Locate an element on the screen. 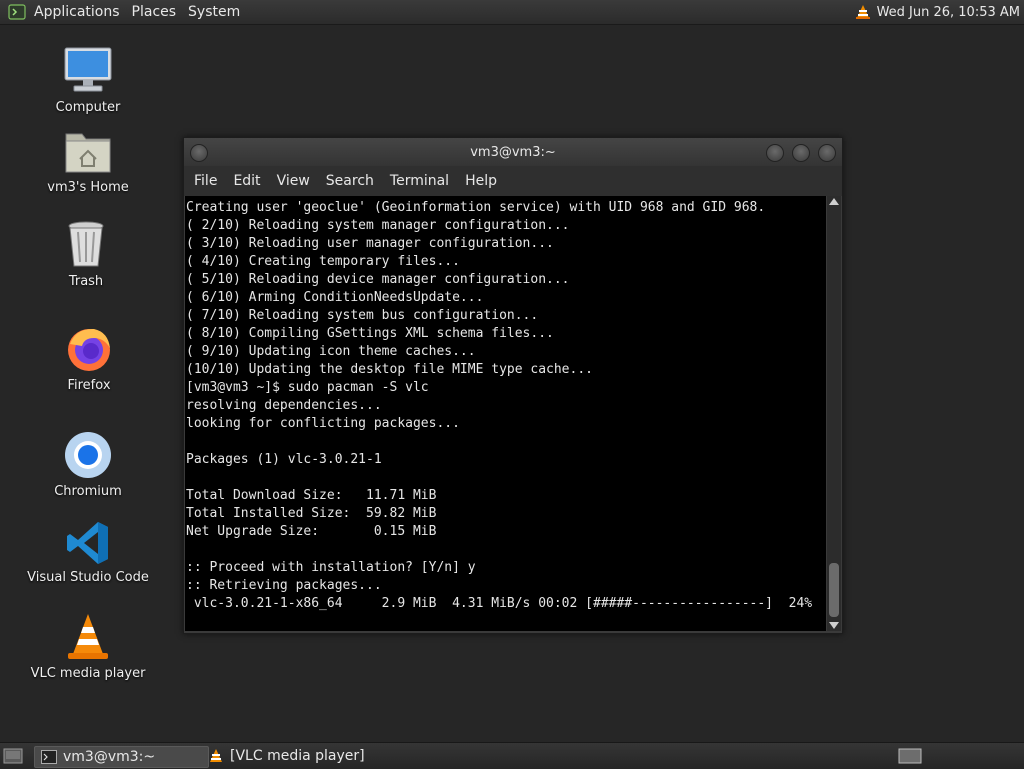  menu-edit: Edit is located at coordinates (246, 181).